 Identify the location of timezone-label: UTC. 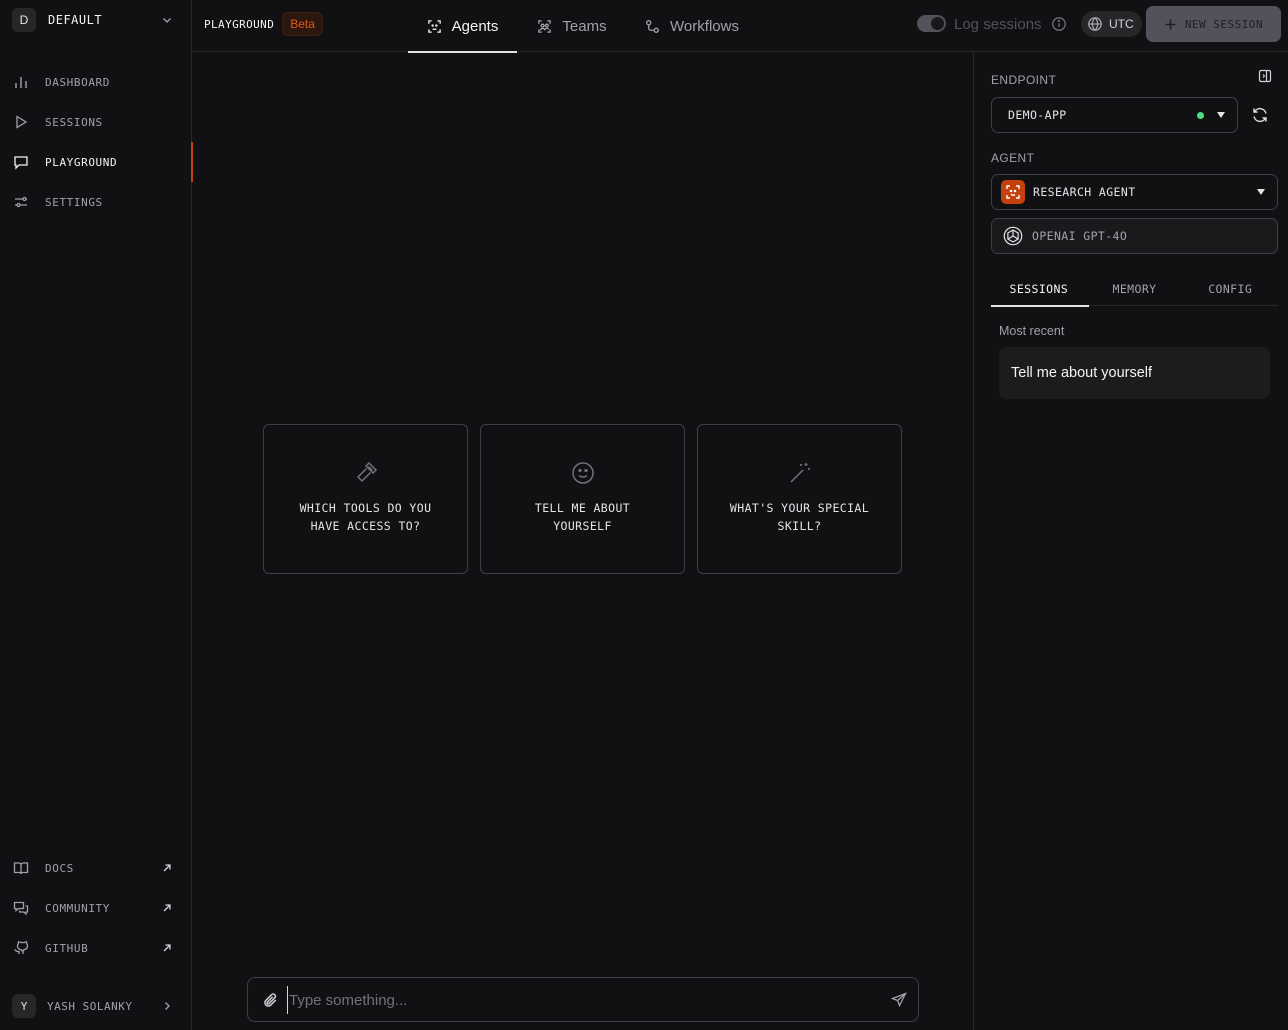
(1121, 24).